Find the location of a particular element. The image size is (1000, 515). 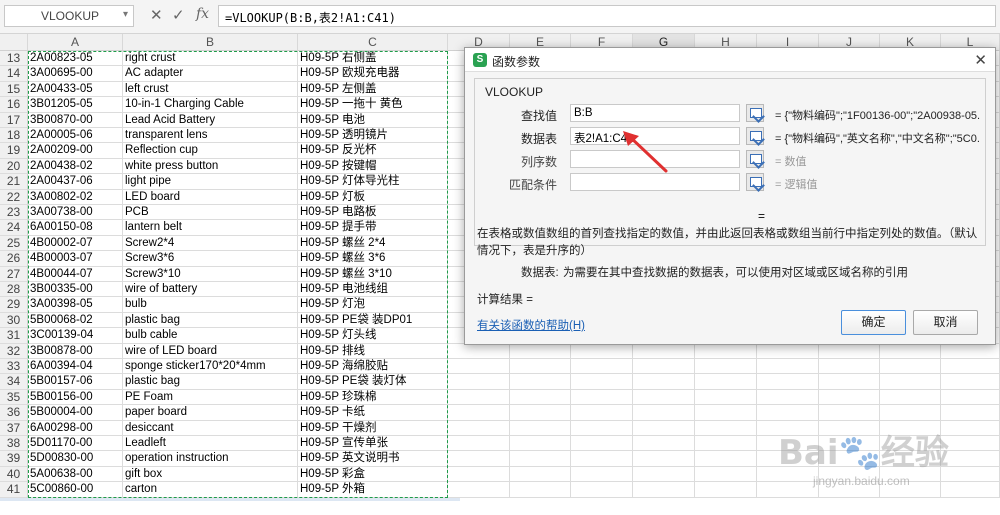

cell-english-name: LED board is located at coordinates (210, 197).